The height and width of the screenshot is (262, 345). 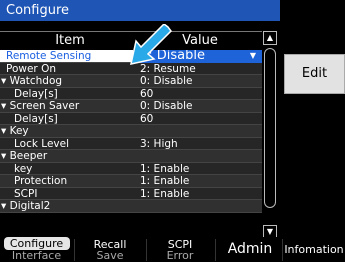 I want to click on scroll-thumb, so click(x=270, y=128).